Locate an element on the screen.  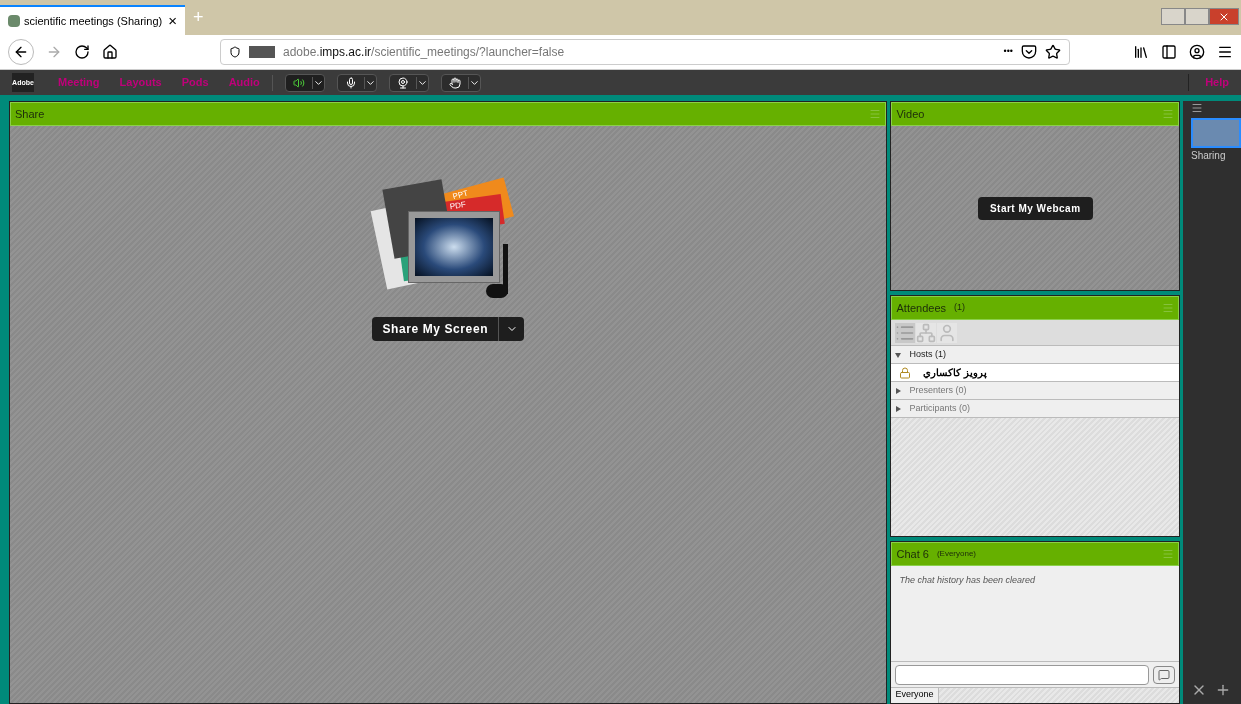
add-layout-icon is located at coordinates (1223, 690).